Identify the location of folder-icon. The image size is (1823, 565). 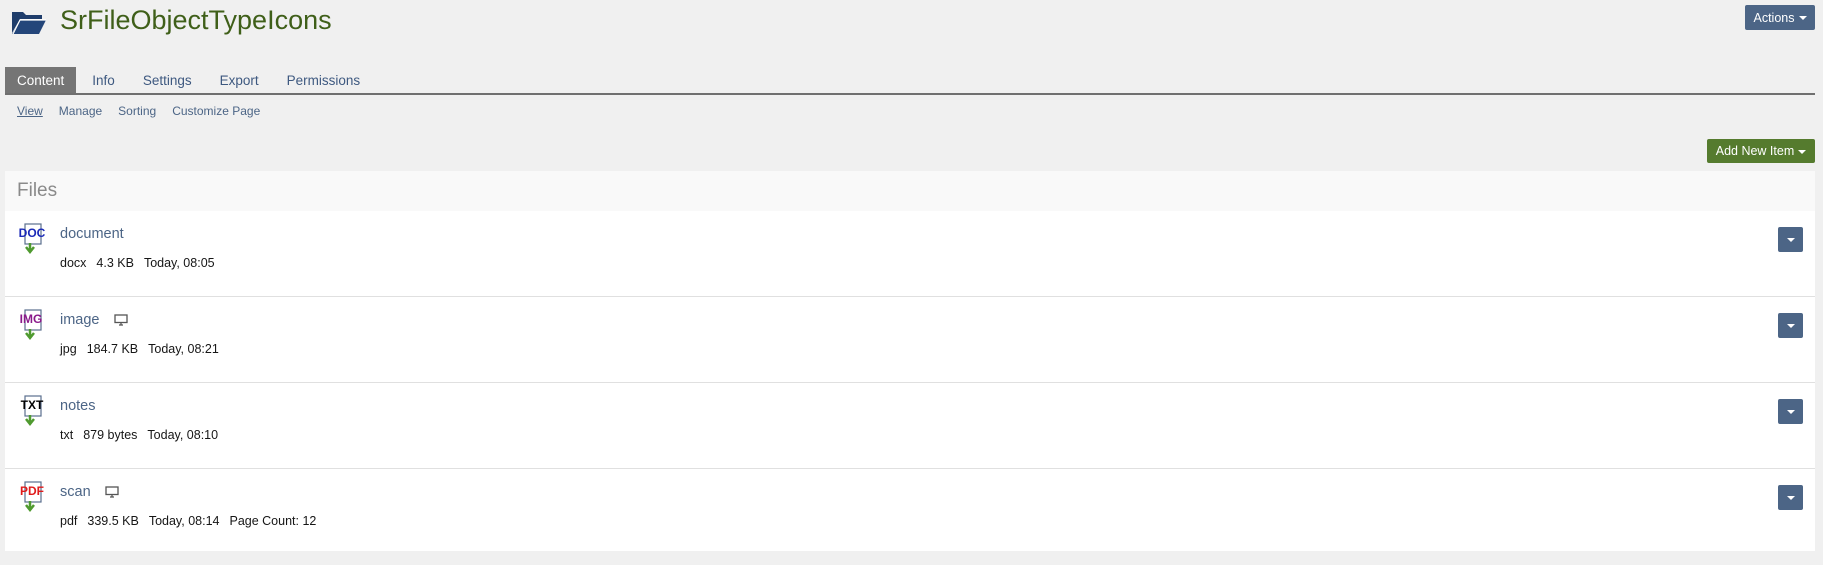
(29, 23).